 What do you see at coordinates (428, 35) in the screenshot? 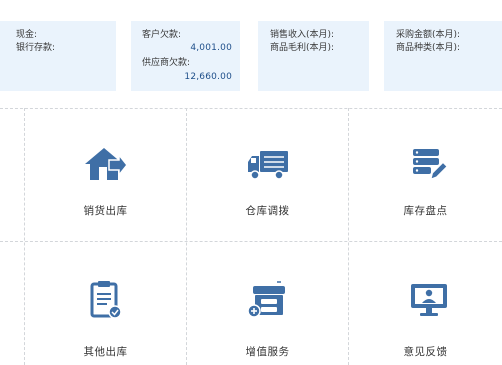
I see `purchase-amount-label: 采购金额(本月):` at bounding box center [428, 35].